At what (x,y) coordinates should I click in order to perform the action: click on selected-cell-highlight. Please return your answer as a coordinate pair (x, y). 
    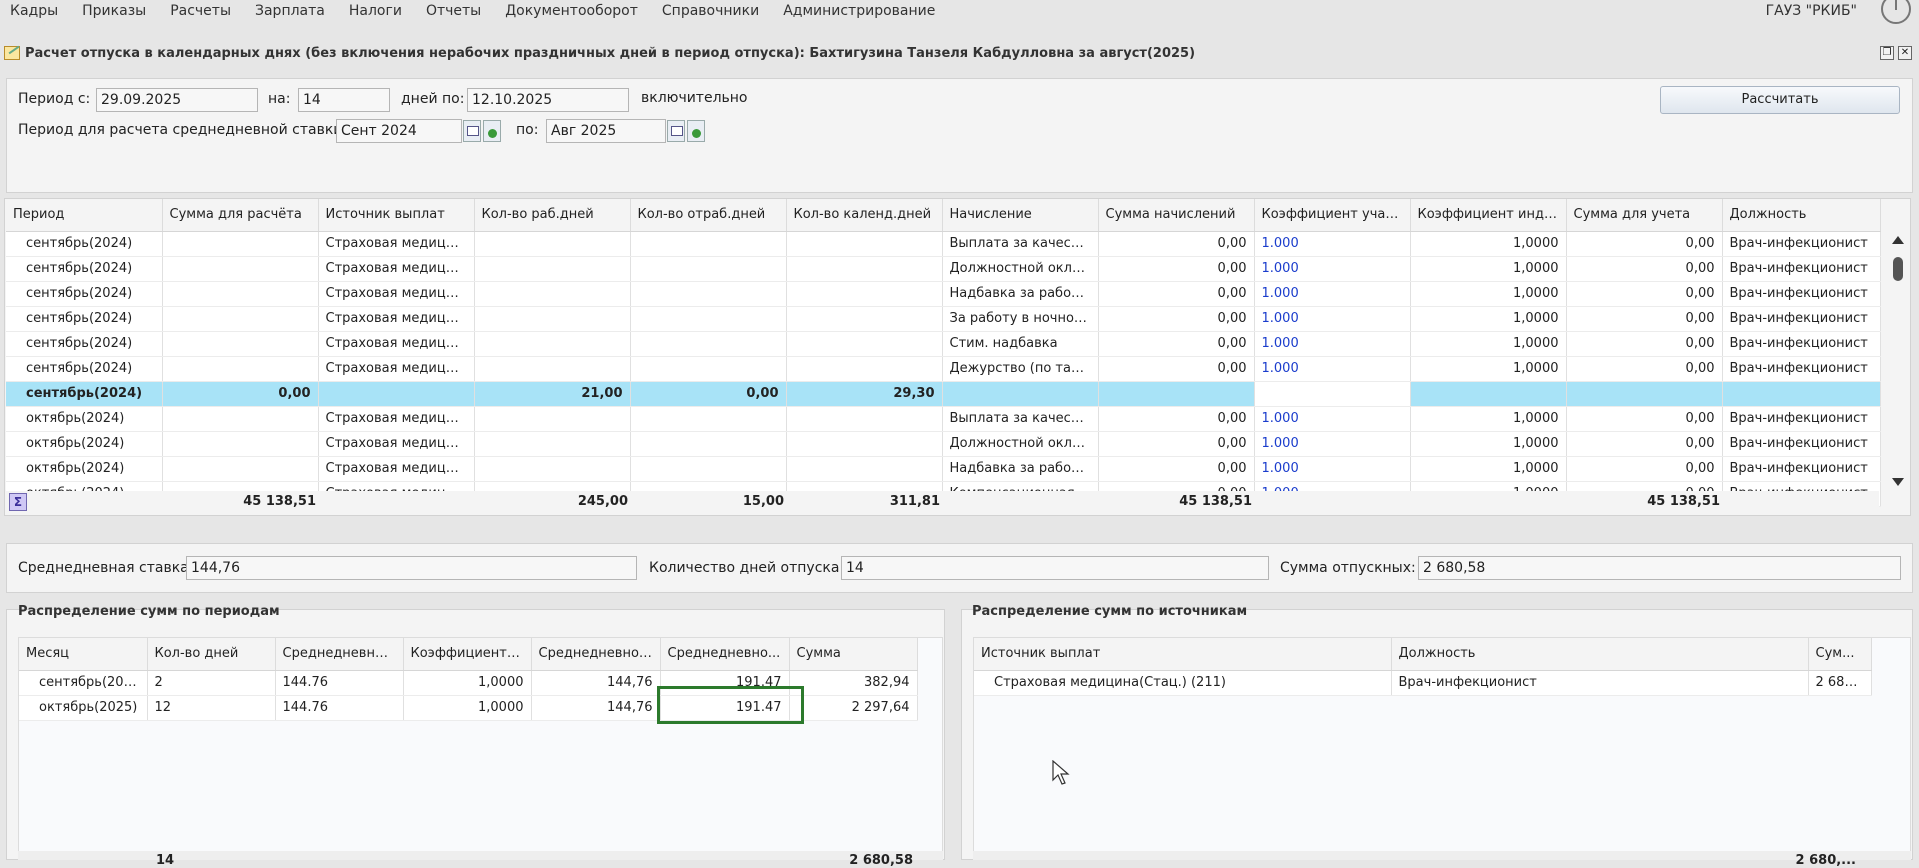
    Looking at the image, I should click on (730, 705).